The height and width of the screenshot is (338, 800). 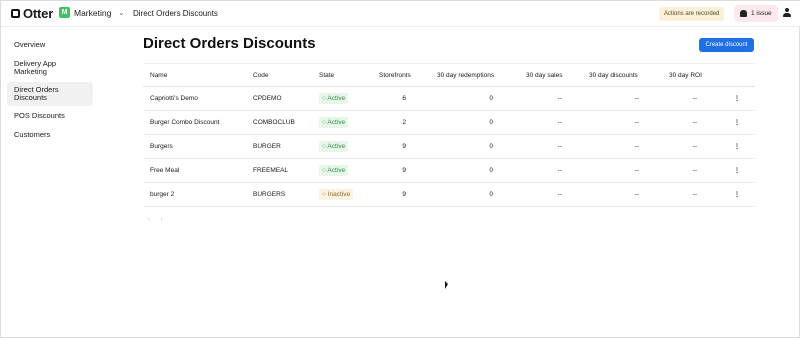 I want to click on page-title: Direct Orders Discounts, so click(x=229, y=43).